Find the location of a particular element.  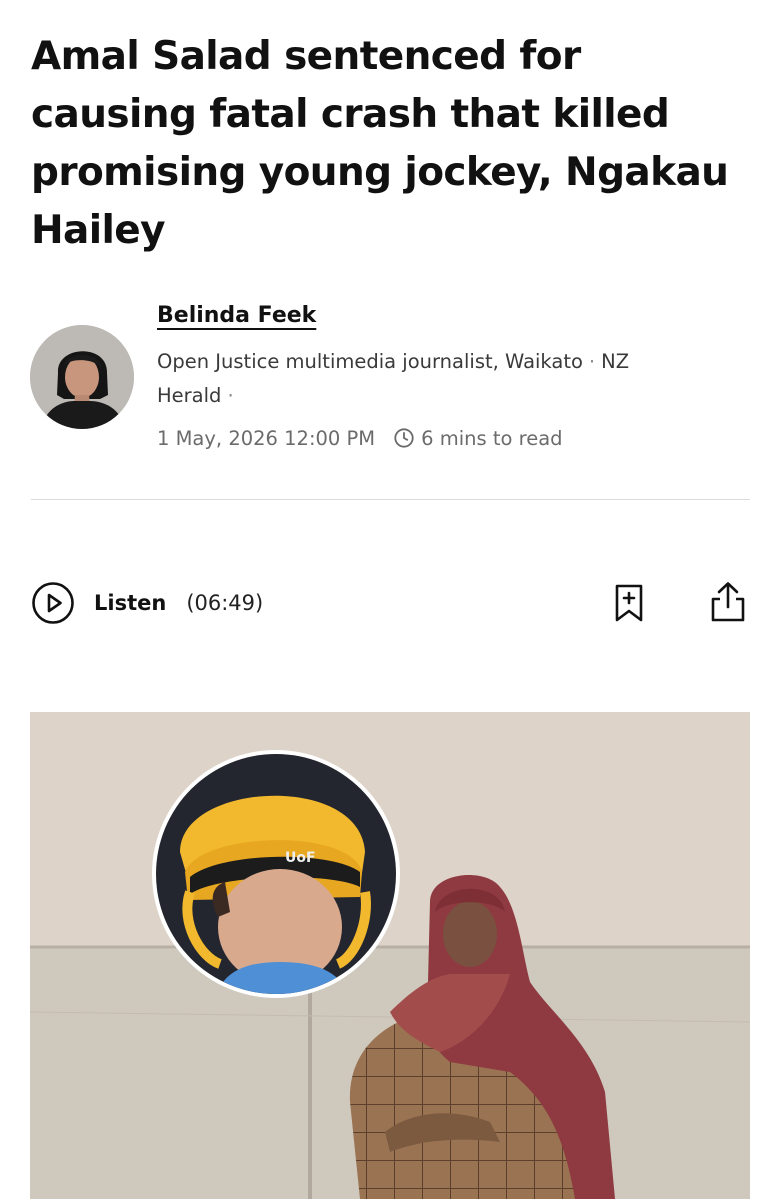

bookmark-button is located at coordinates (629, 603).